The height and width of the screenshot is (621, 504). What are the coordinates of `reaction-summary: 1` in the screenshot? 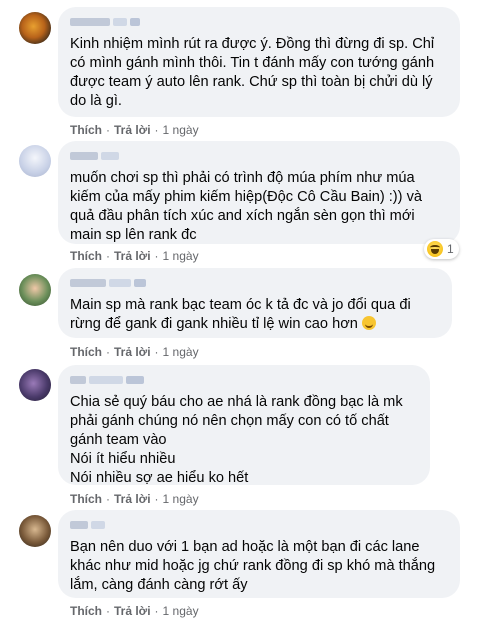 It's located at (441, 249).